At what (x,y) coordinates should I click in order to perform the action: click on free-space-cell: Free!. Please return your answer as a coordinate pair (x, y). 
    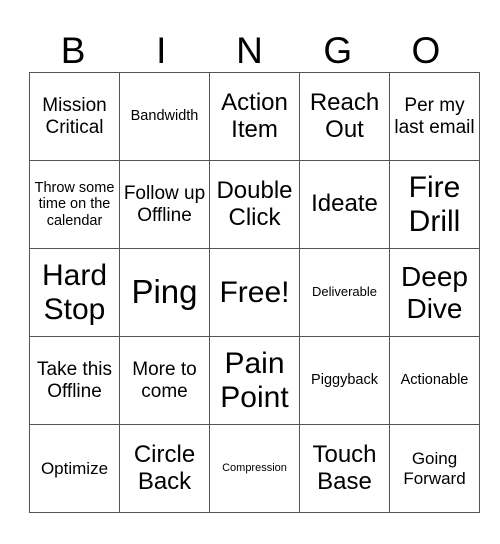
    Looking at the image, I should click on (254, 292).